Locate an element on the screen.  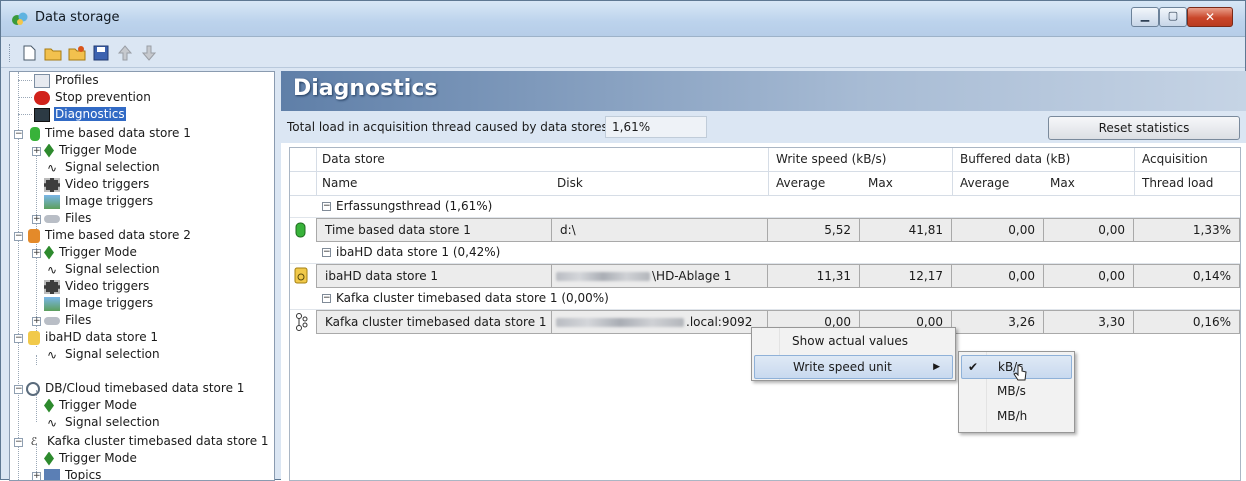
ibahd-icon is located at coordinates (34, 338).